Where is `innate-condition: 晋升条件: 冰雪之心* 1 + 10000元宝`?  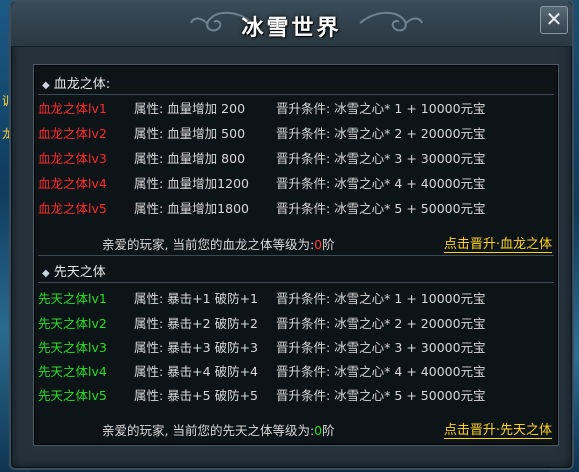
innate-condition: 晋升条件: 冰雪之心* 1 + 10000元宝 is located at coordinates (381, 298).